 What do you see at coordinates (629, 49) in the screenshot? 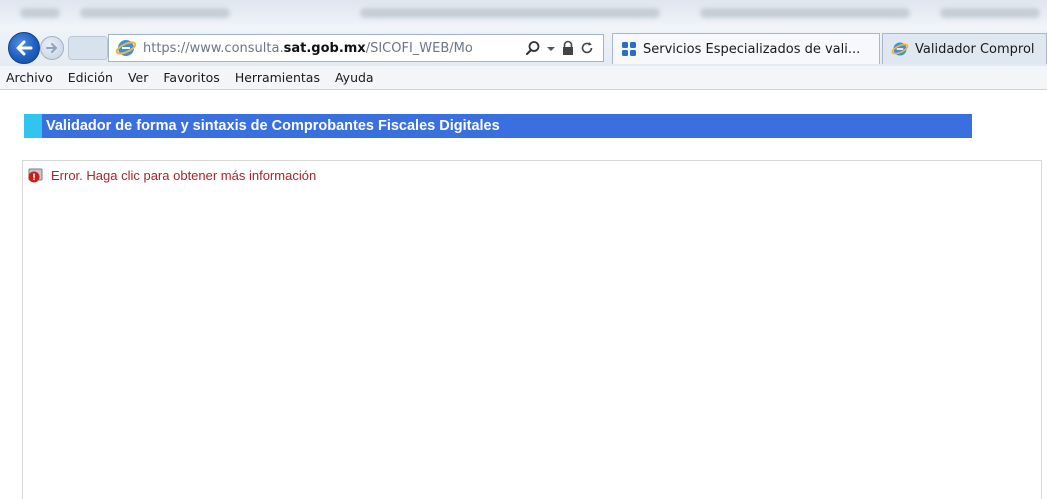
I see `grid-icon` at bounding box center [629, 49].